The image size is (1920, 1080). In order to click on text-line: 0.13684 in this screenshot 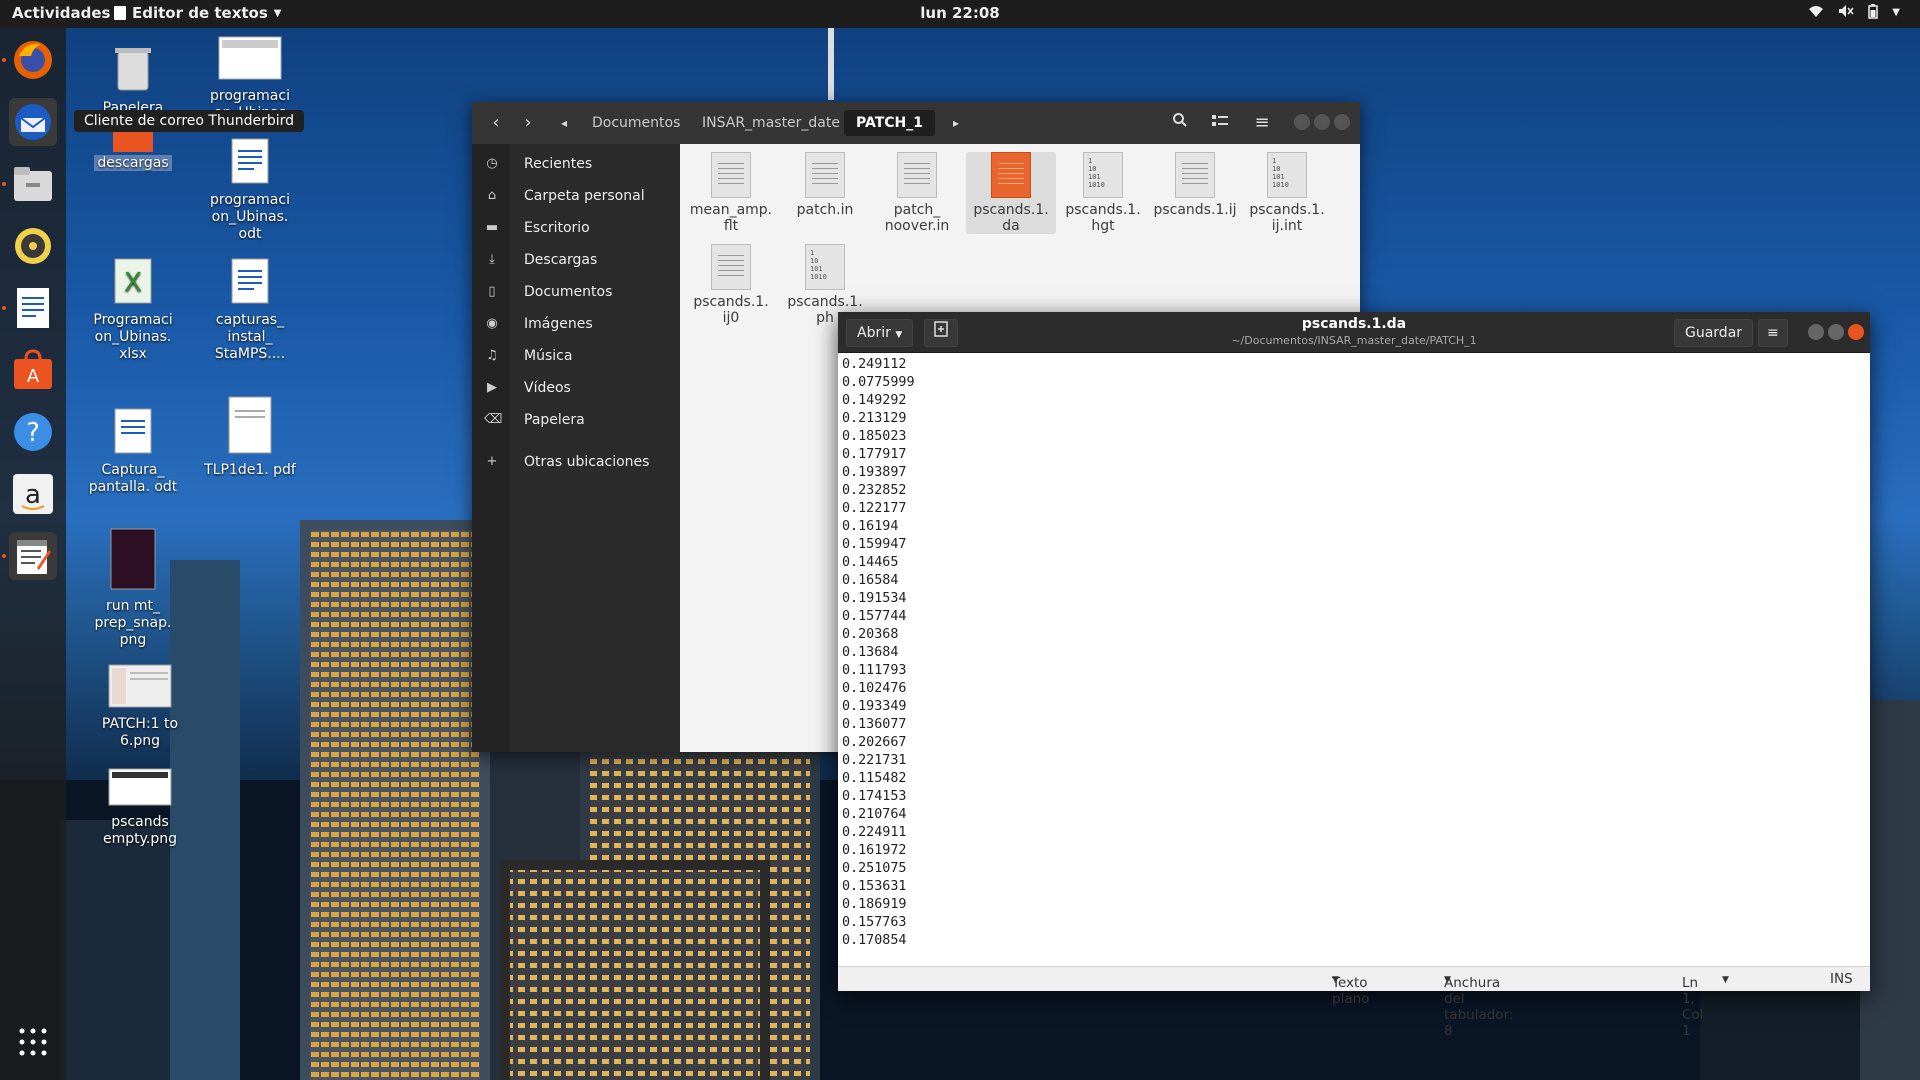, I will do `click(1352, 653)`.